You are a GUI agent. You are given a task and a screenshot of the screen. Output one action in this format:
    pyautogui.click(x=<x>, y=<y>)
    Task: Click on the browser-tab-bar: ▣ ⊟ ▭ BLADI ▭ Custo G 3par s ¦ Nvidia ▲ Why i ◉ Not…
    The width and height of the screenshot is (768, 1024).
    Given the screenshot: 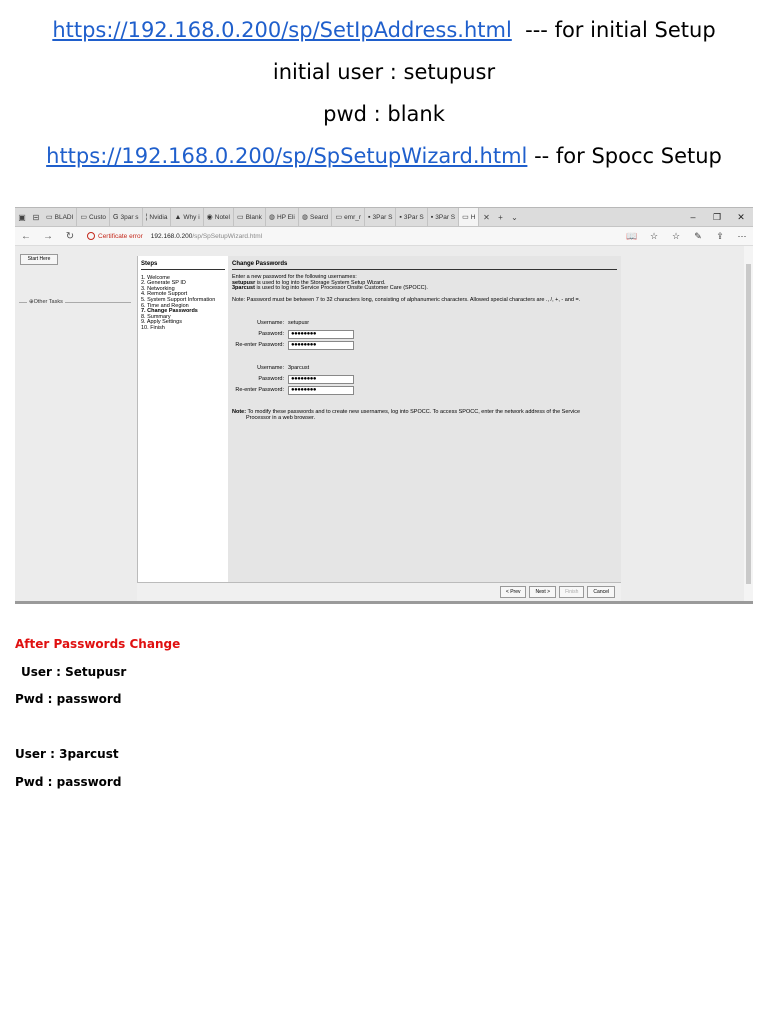 What is the action you would take?
    pyautogui.click(x=384, y=217)
    